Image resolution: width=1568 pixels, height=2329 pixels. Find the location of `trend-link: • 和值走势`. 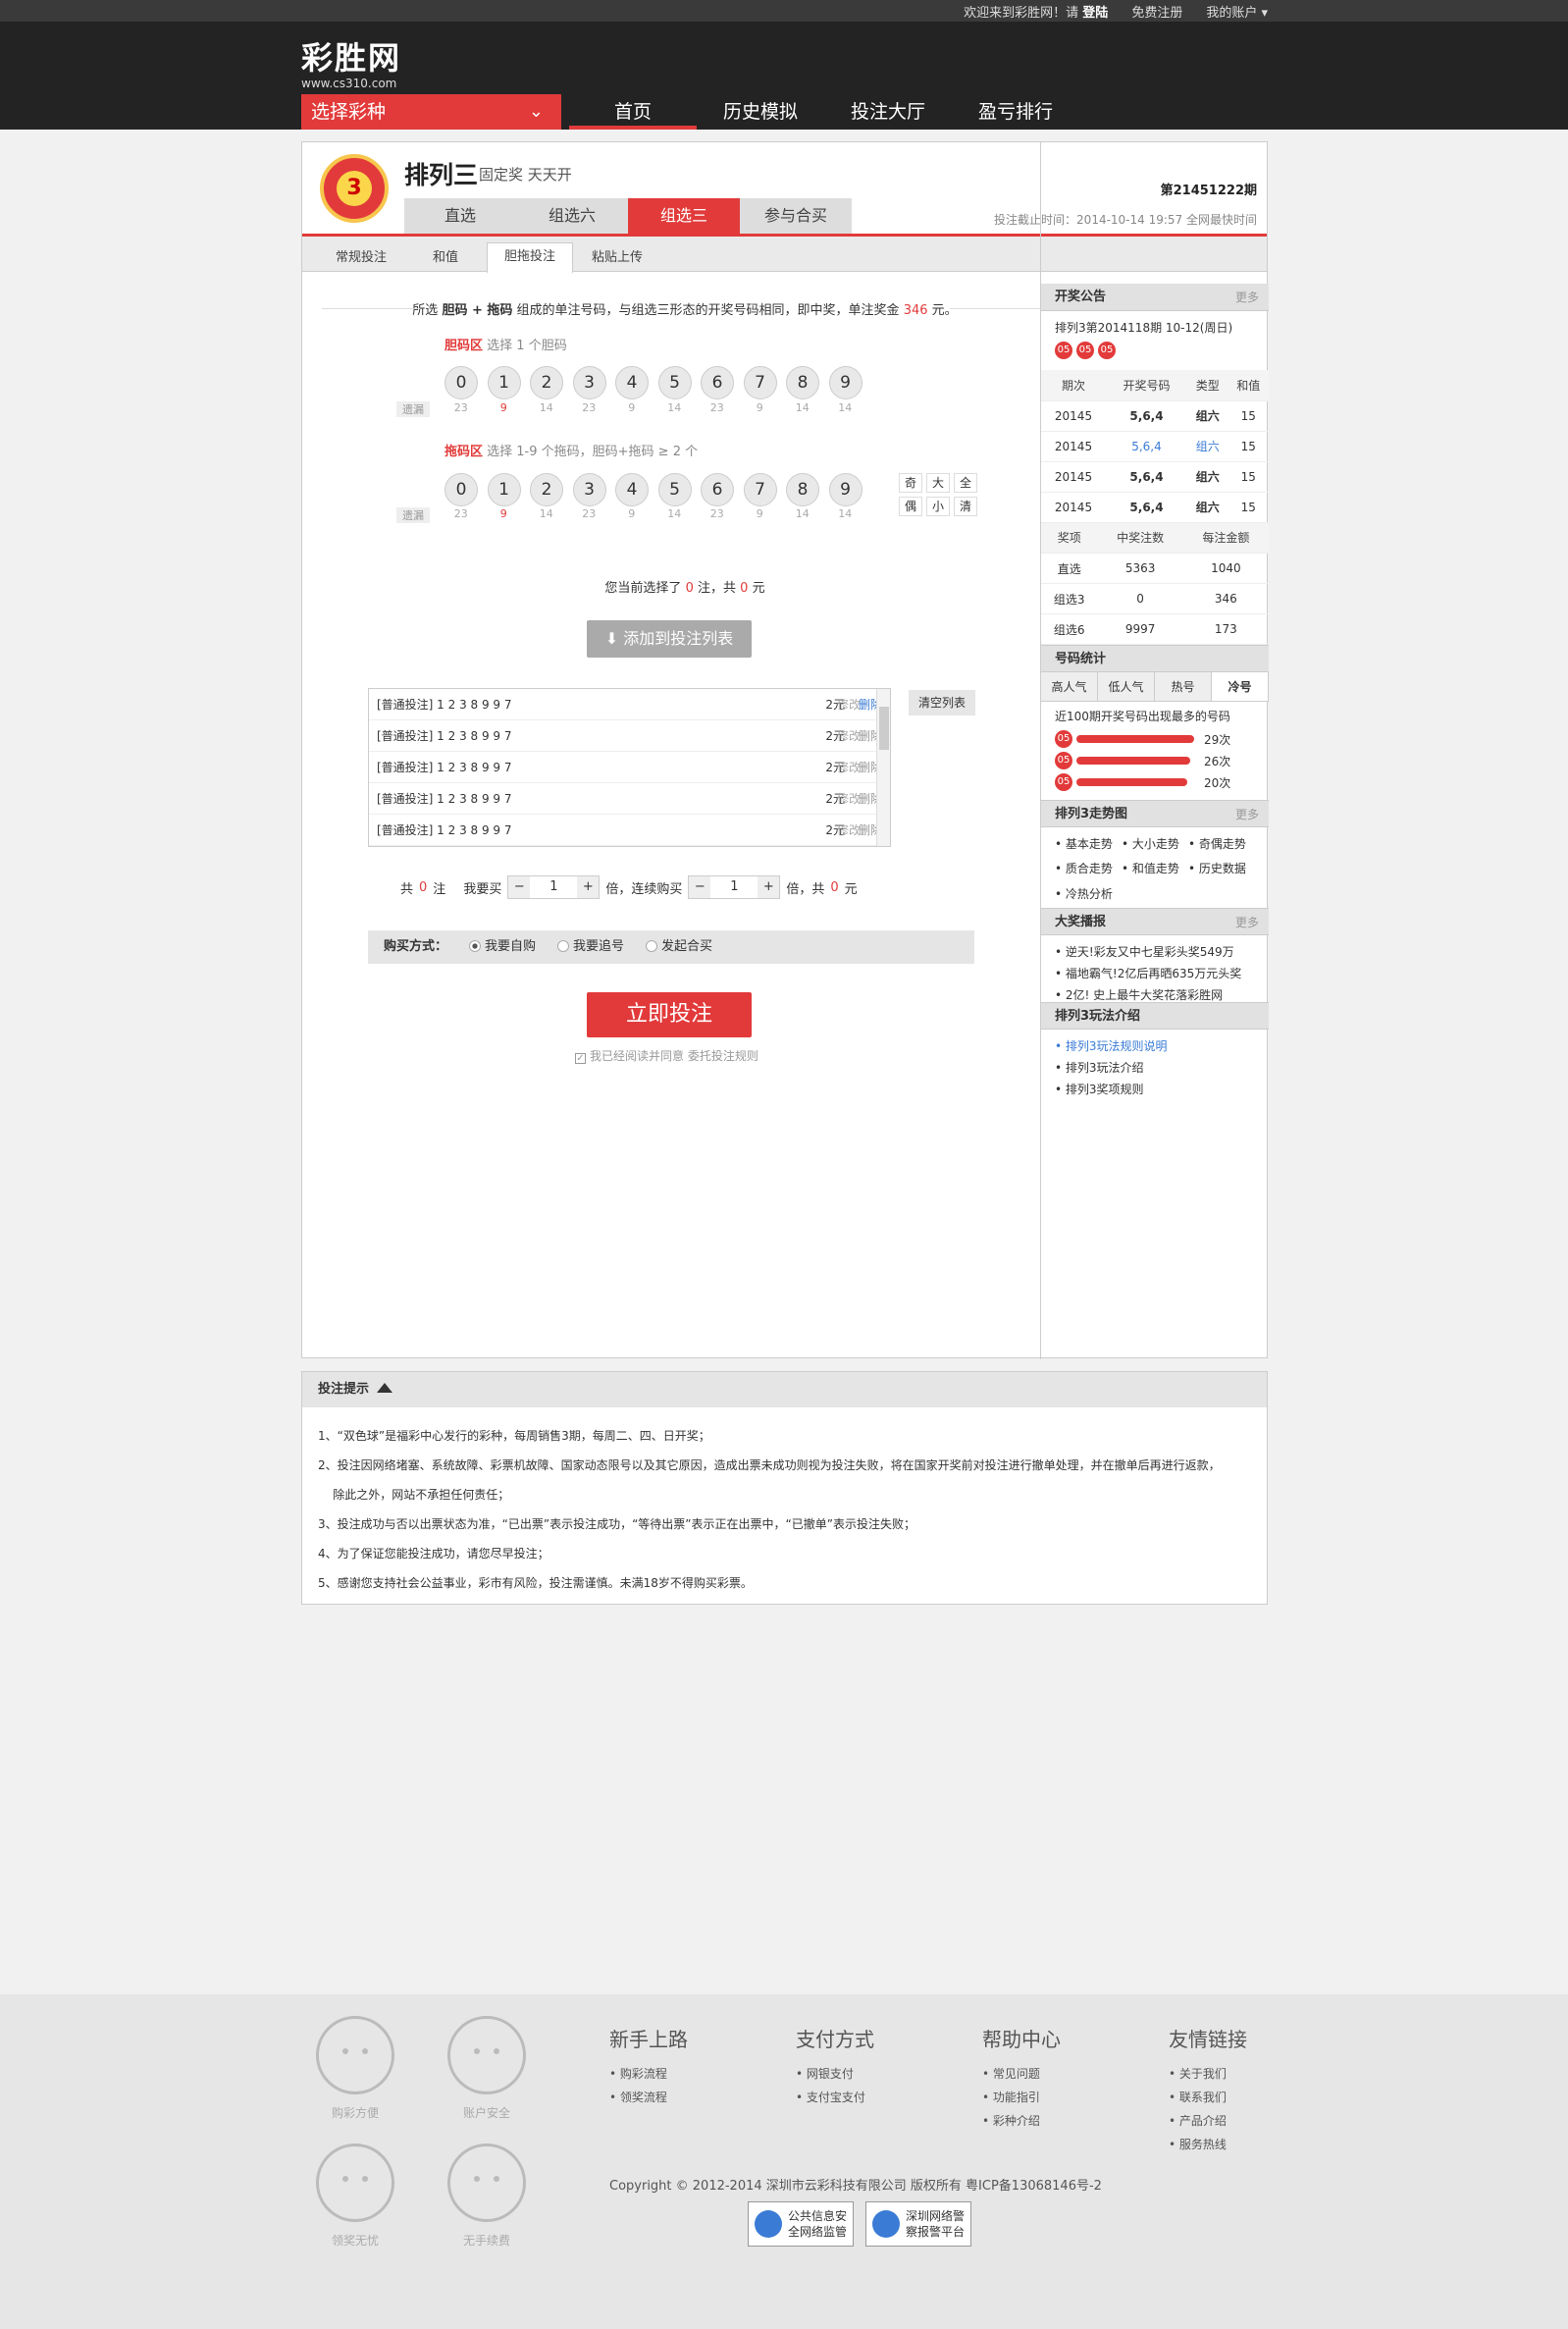

trend-link: • 和值走势 is located at coordinates (1155, 870).